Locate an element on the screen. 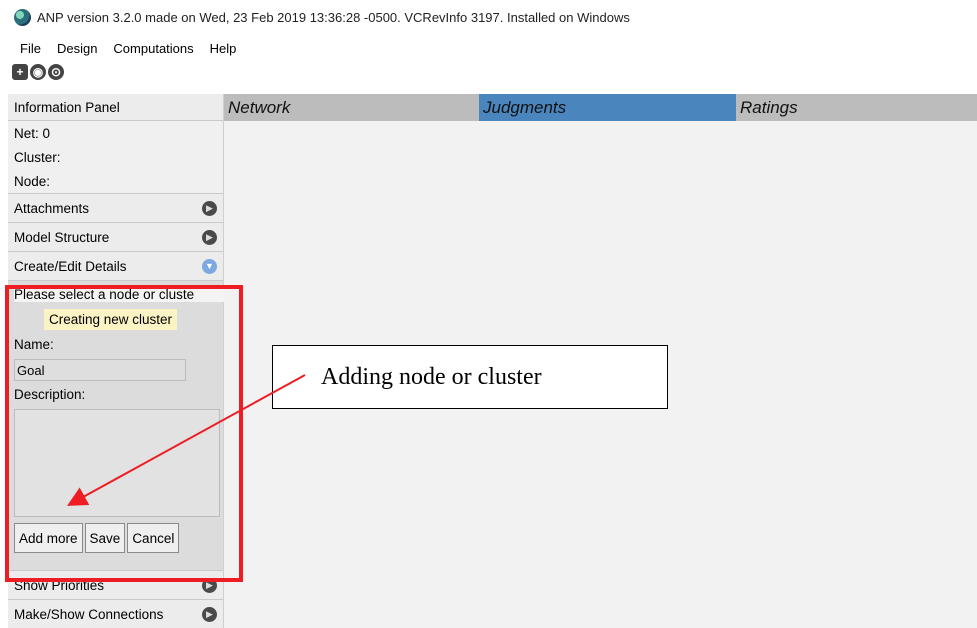 The height and width of the screenshot is (628, 977). view-tabs: Network Judgments Ratings is located at coordinates (600, 107).